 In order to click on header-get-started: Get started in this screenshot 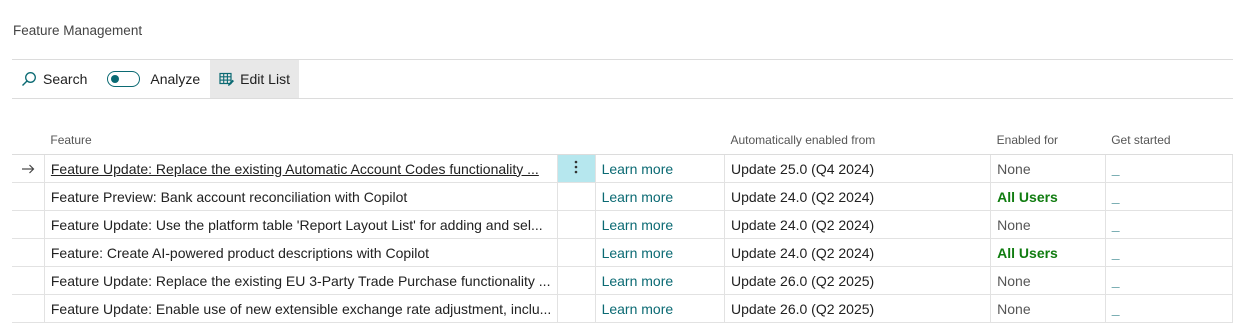, I will do `click(1169, 140)`.